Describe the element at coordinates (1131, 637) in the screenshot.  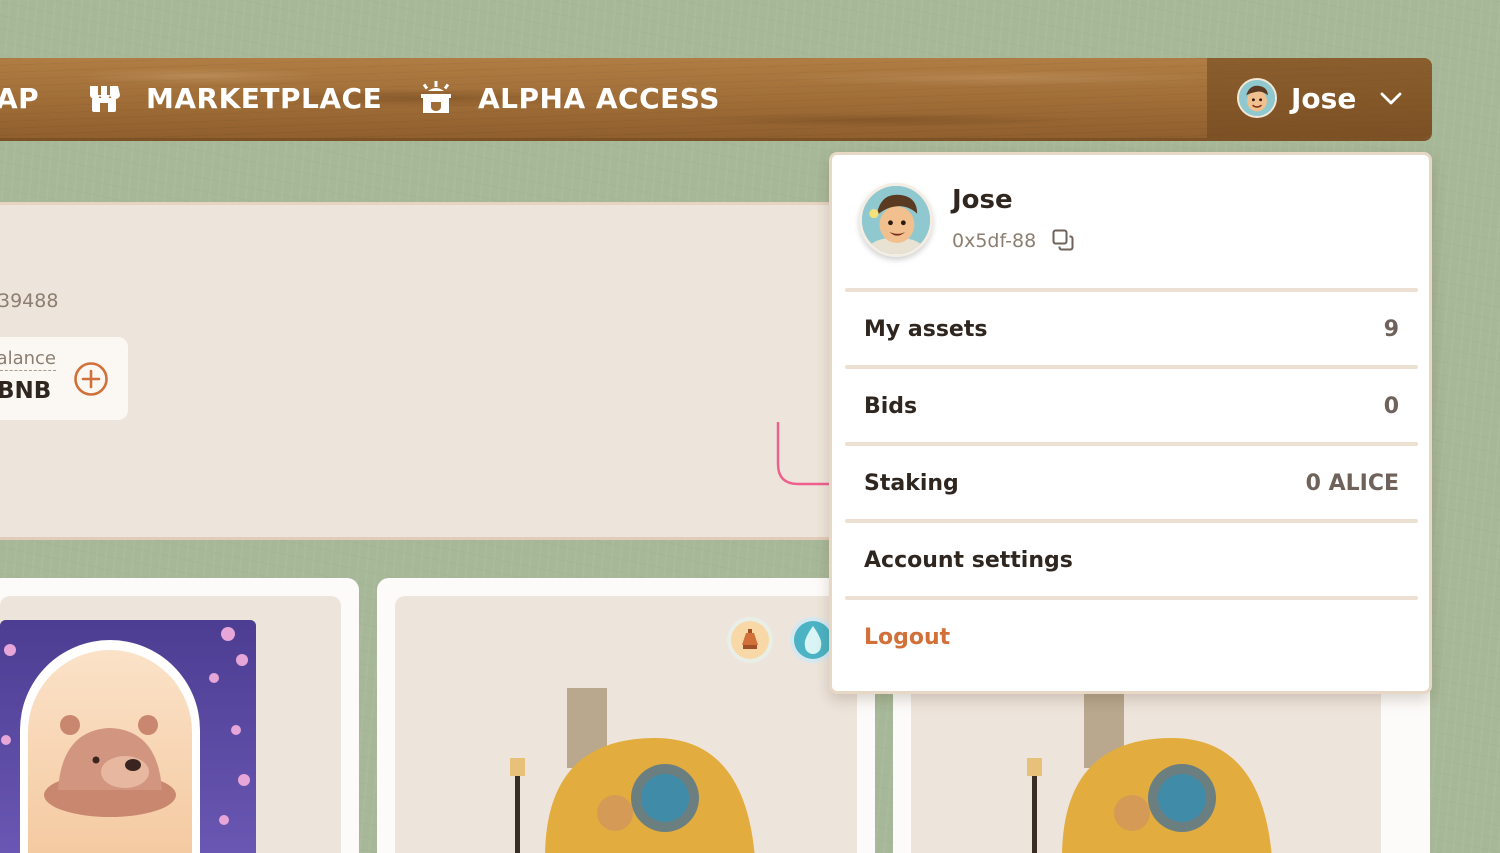
I see `menu-item-logout: Logout` at that location.